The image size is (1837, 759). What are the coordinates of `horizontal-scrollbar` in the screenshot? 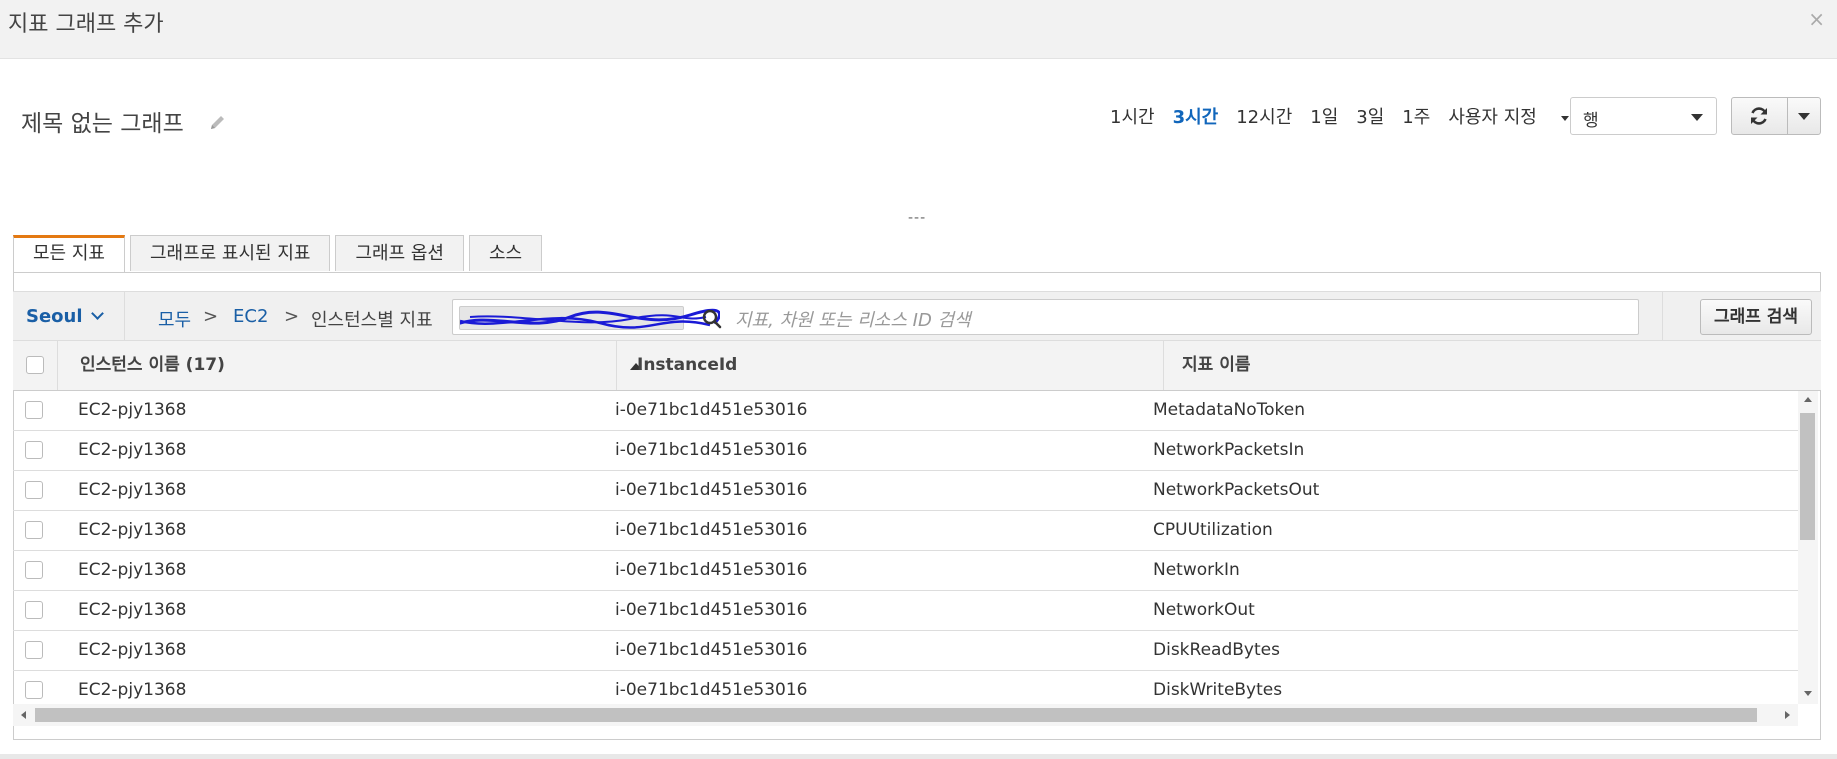 It's located at (905, 715).